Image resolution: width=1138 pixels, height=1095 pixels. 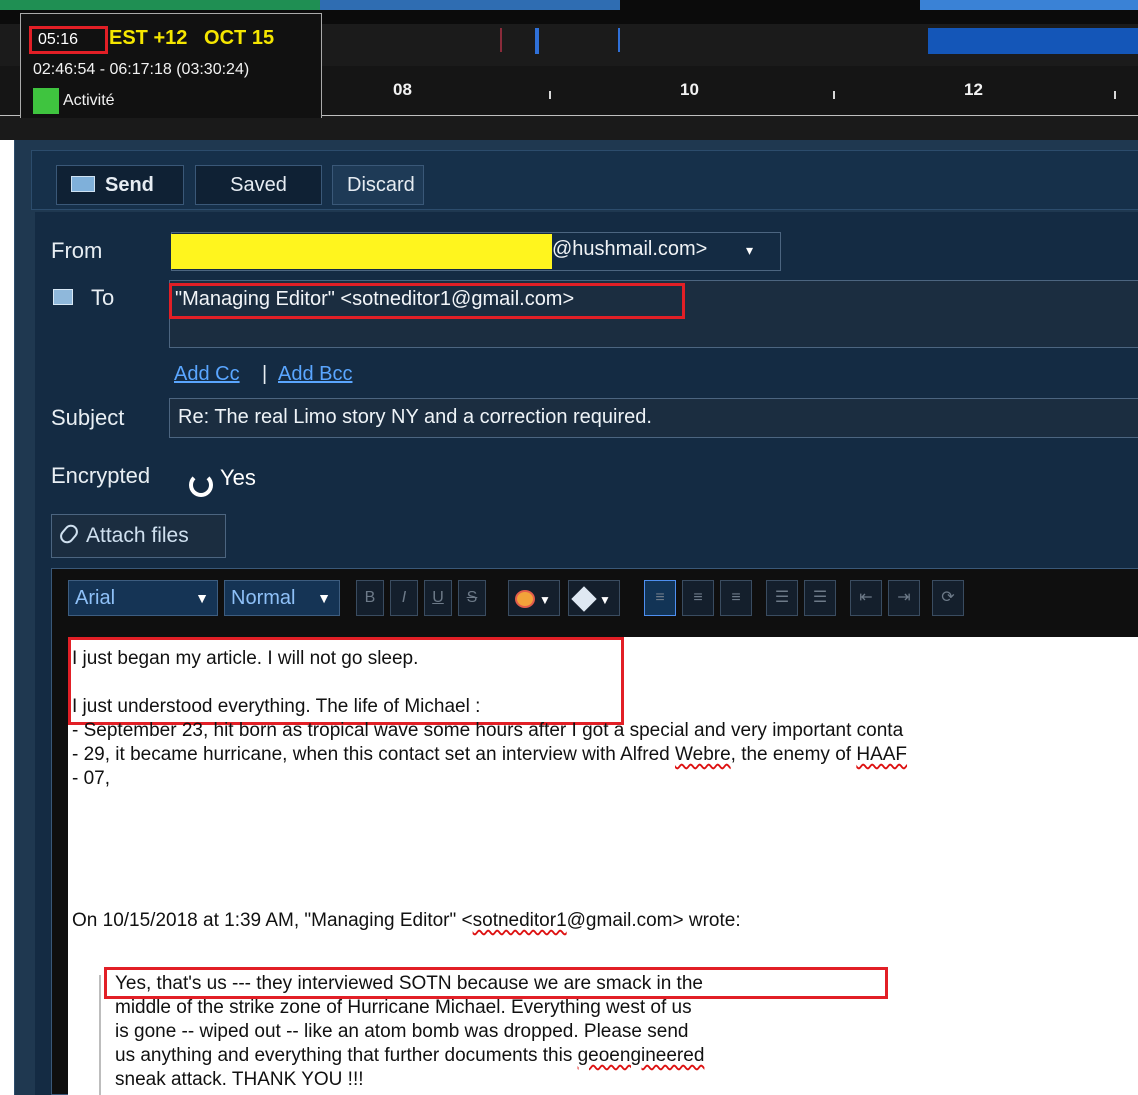 What do you see at coordinates (91, 778) in the screenshot?
I see `body-line: - 07,` at bounding box center [91, 778].